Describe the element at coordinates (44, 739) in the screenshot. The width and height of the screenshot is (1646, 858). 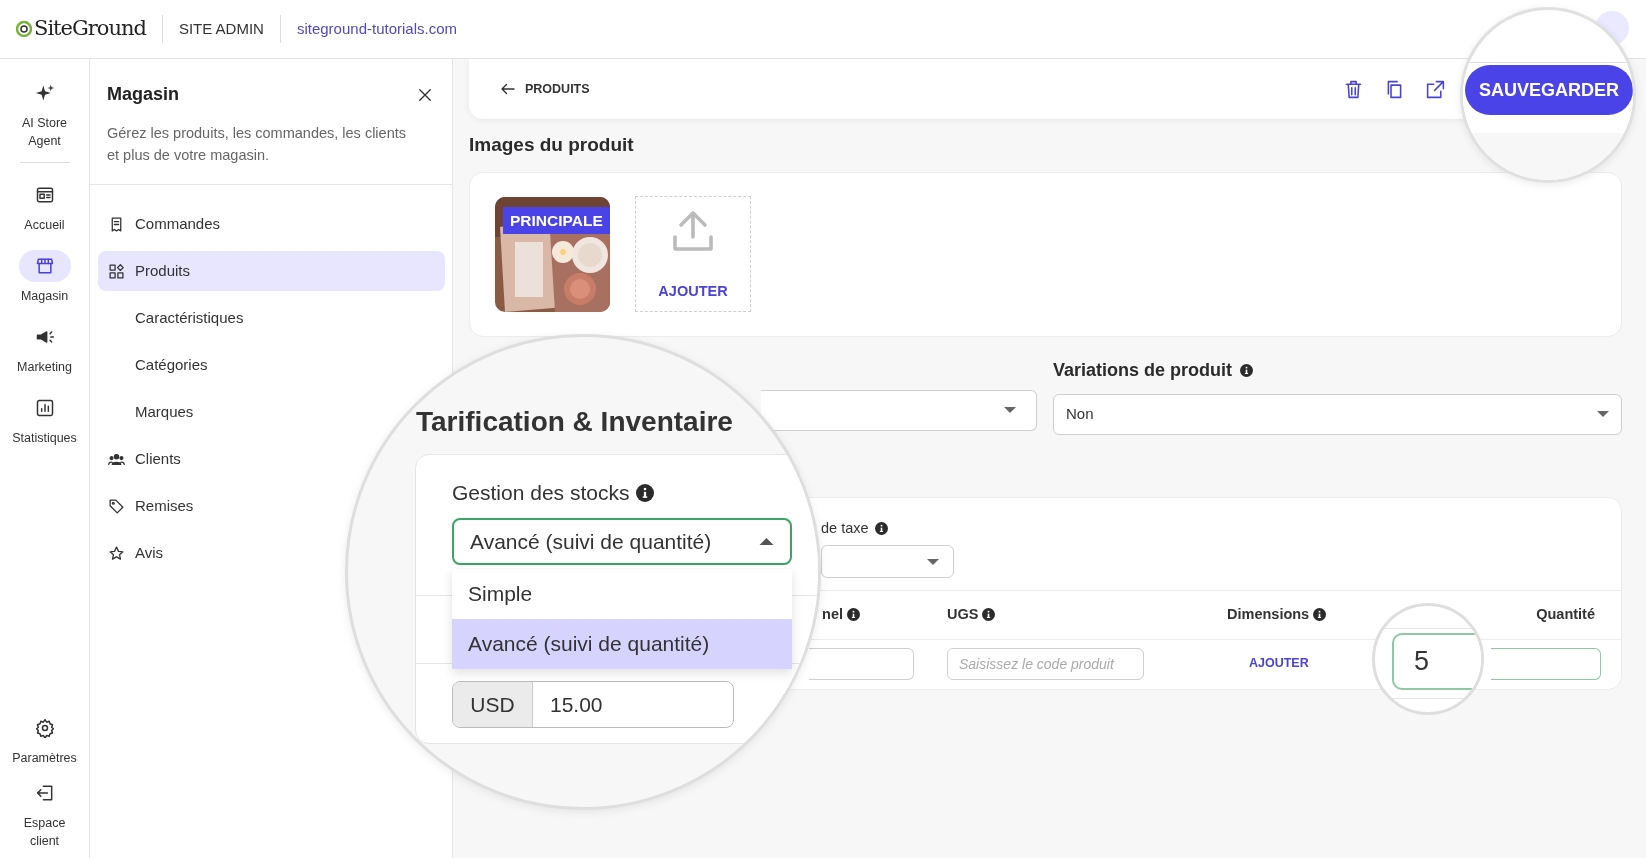
I see `rail-item: Paramètres` at that location.